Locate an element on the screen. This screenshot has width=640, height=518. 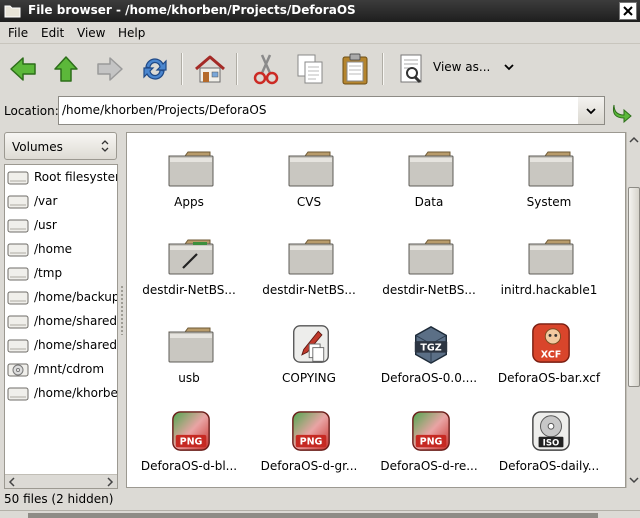
svg-text: PNG is located at coordinates (311, 441).